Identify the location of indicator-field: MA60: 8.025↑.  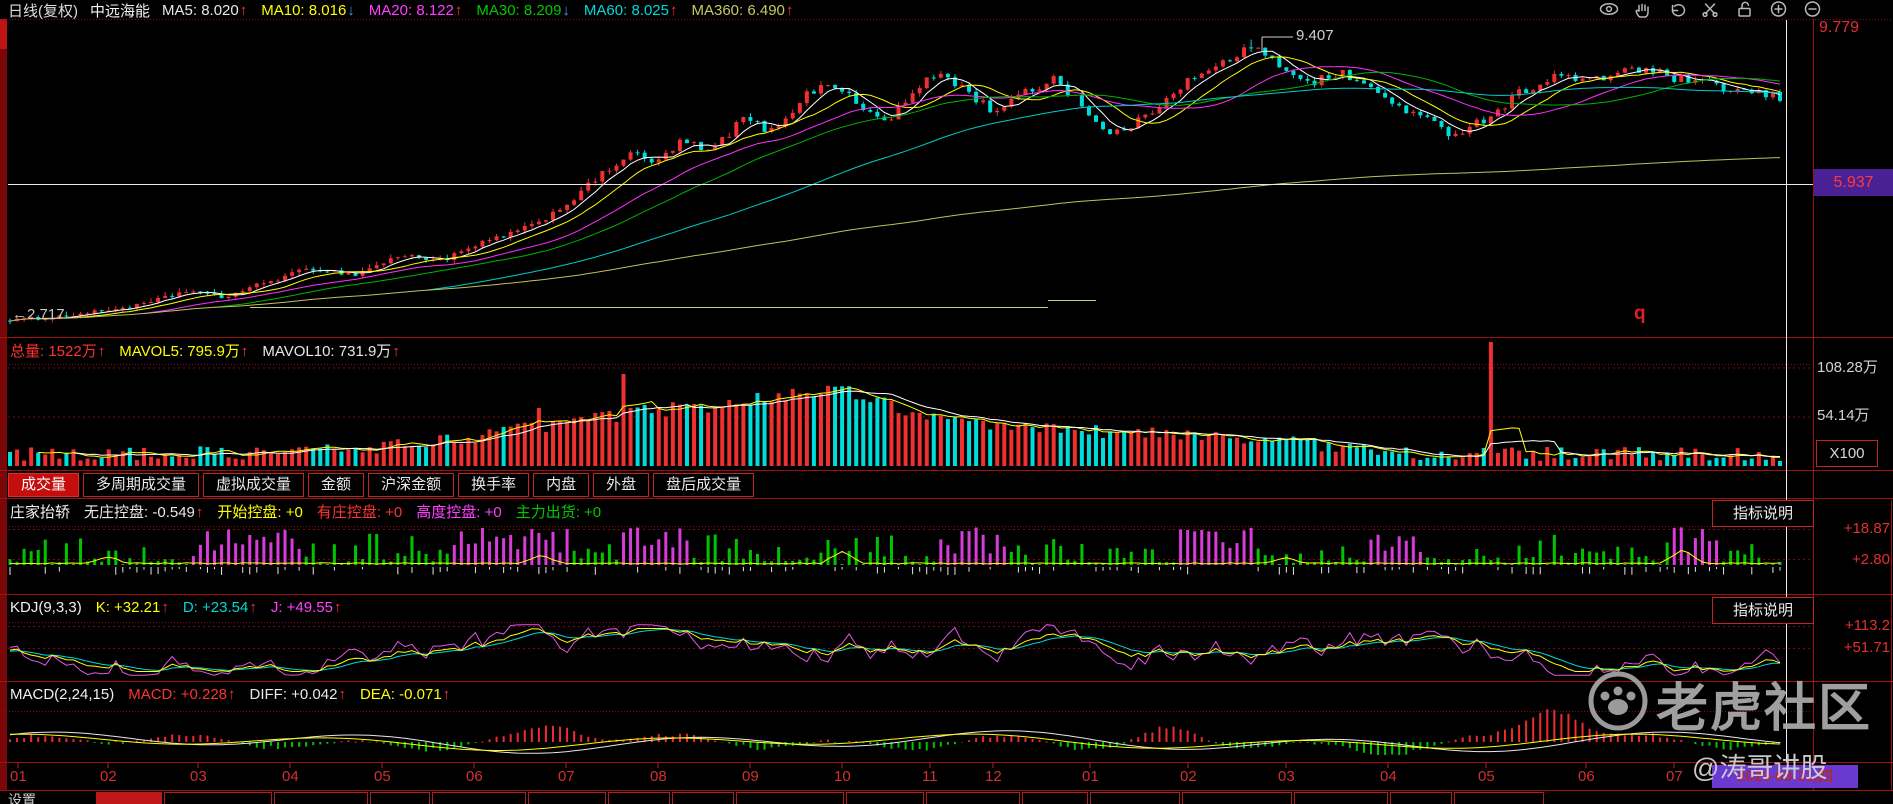
(630, 10).